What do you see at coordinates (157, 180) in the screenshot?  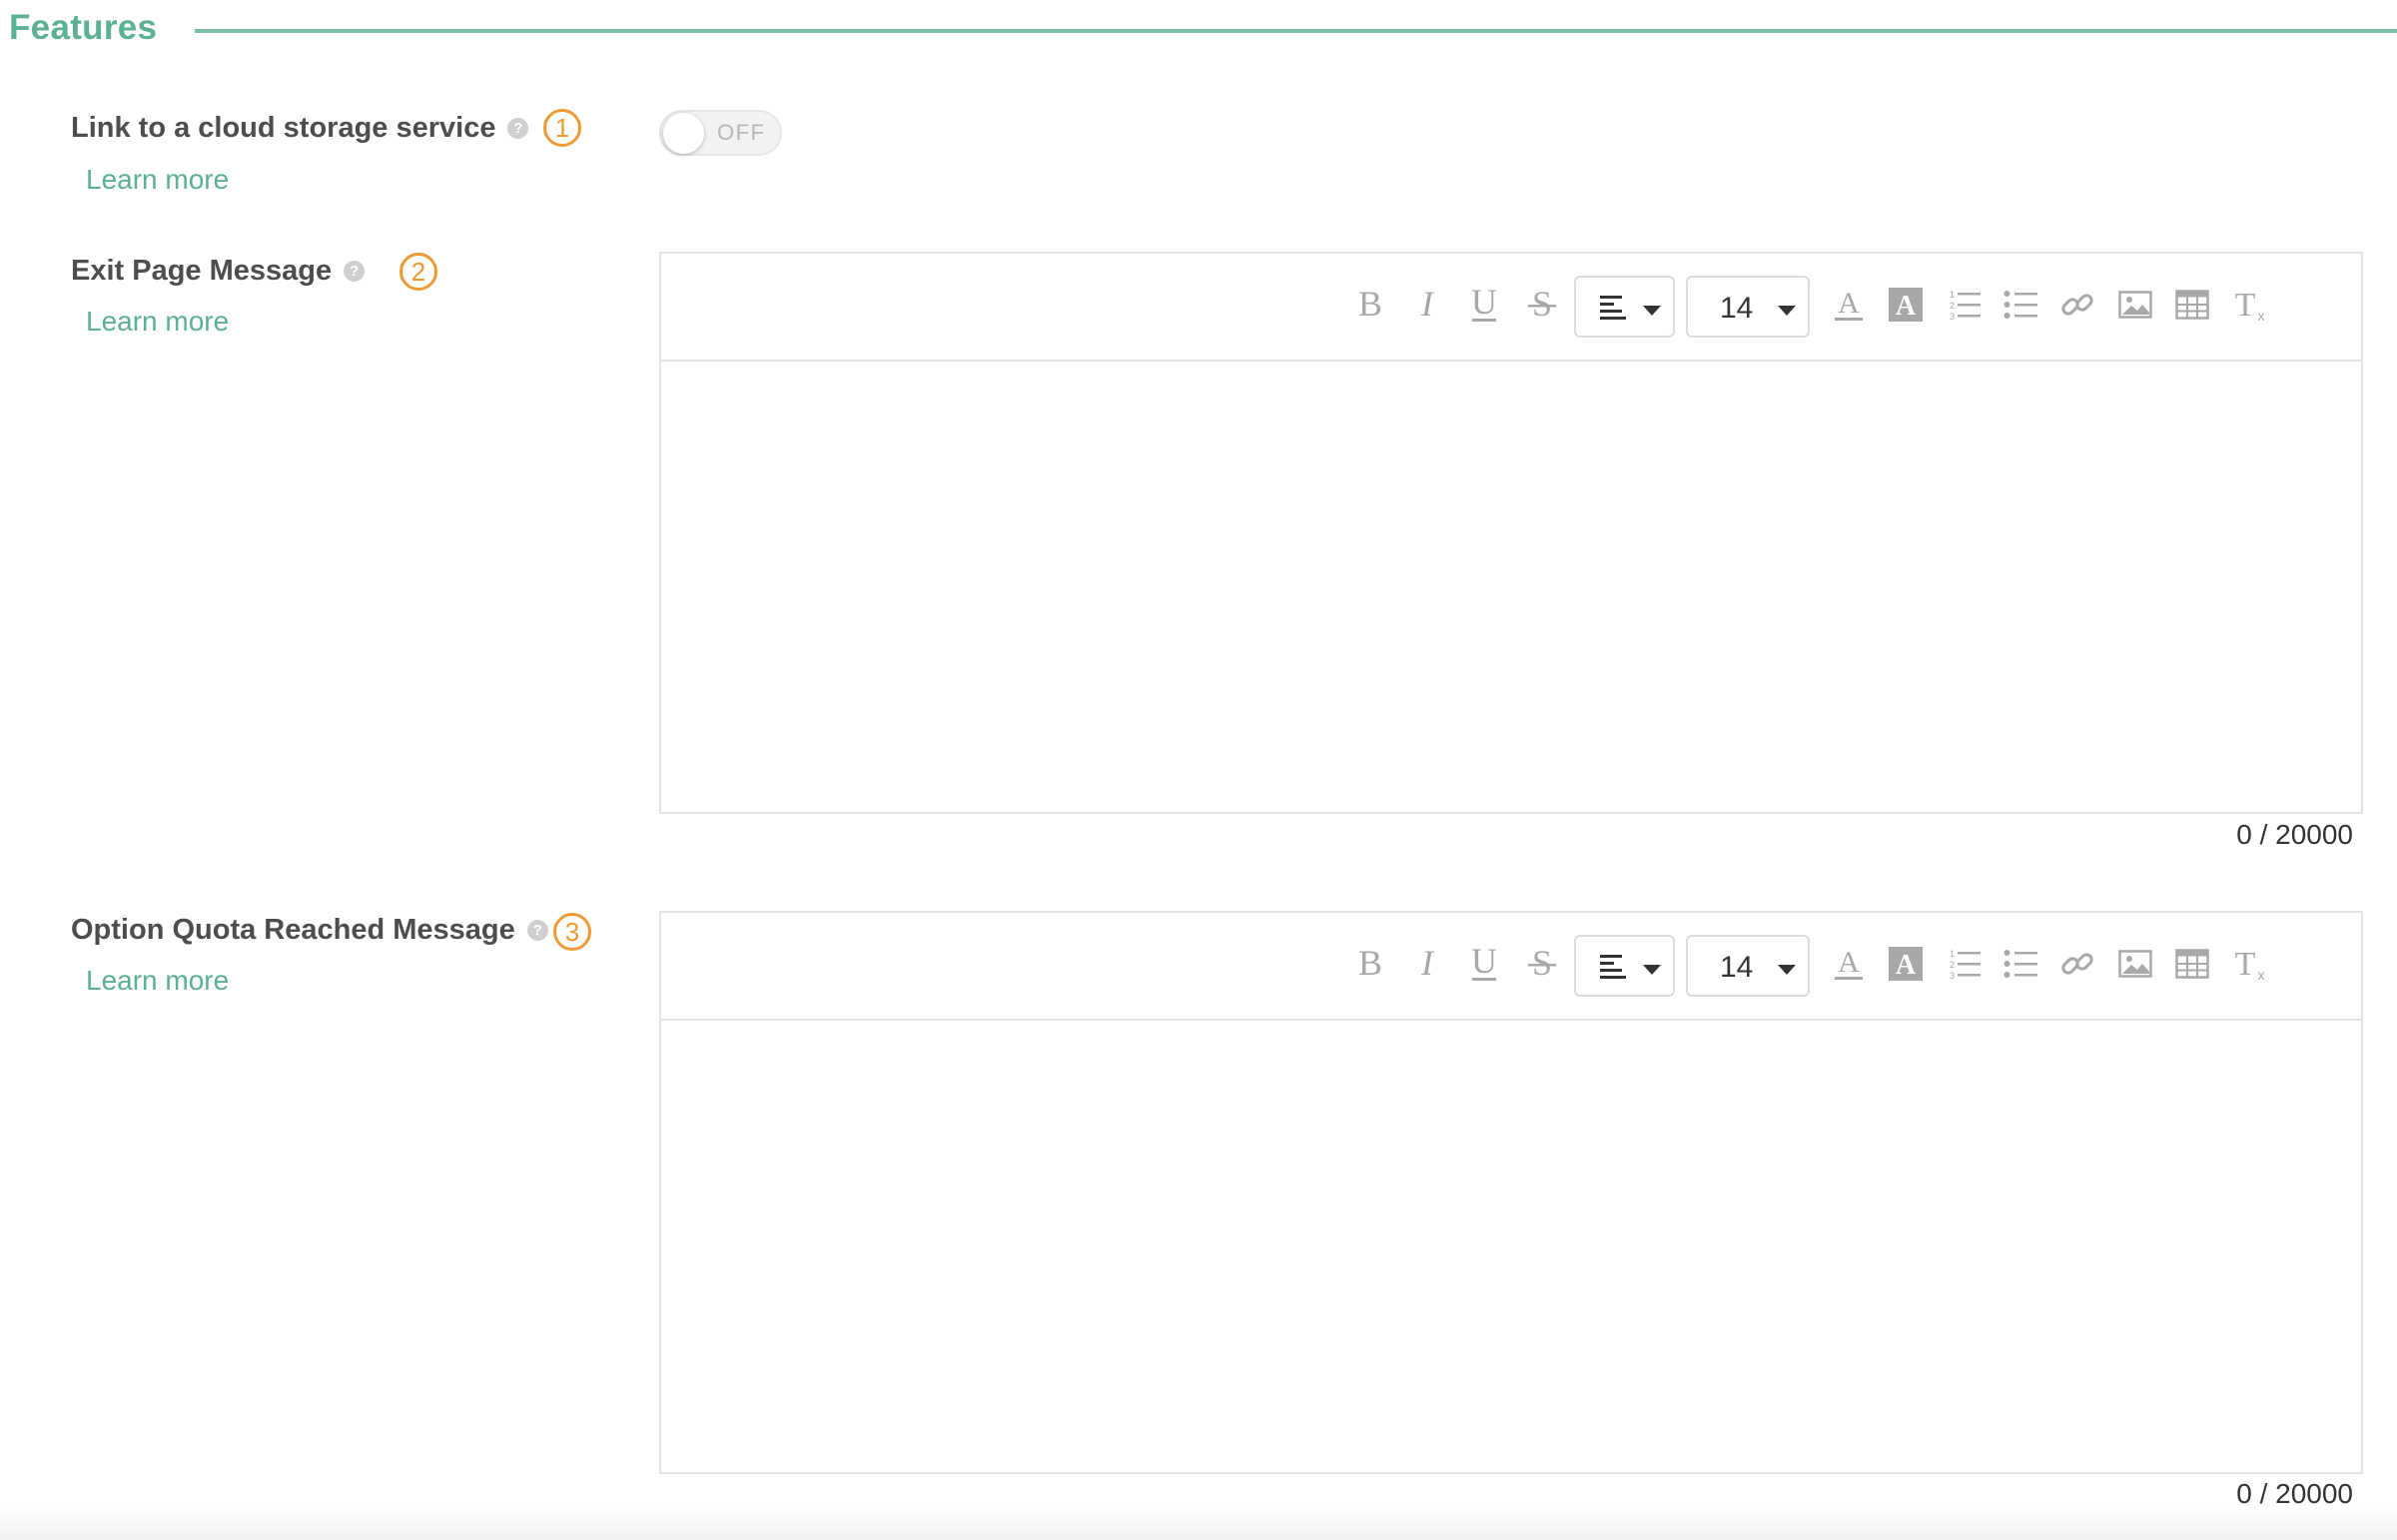 I see `learn-more-link-cloud-storage: Learn more` at bounding box center [157, 180].